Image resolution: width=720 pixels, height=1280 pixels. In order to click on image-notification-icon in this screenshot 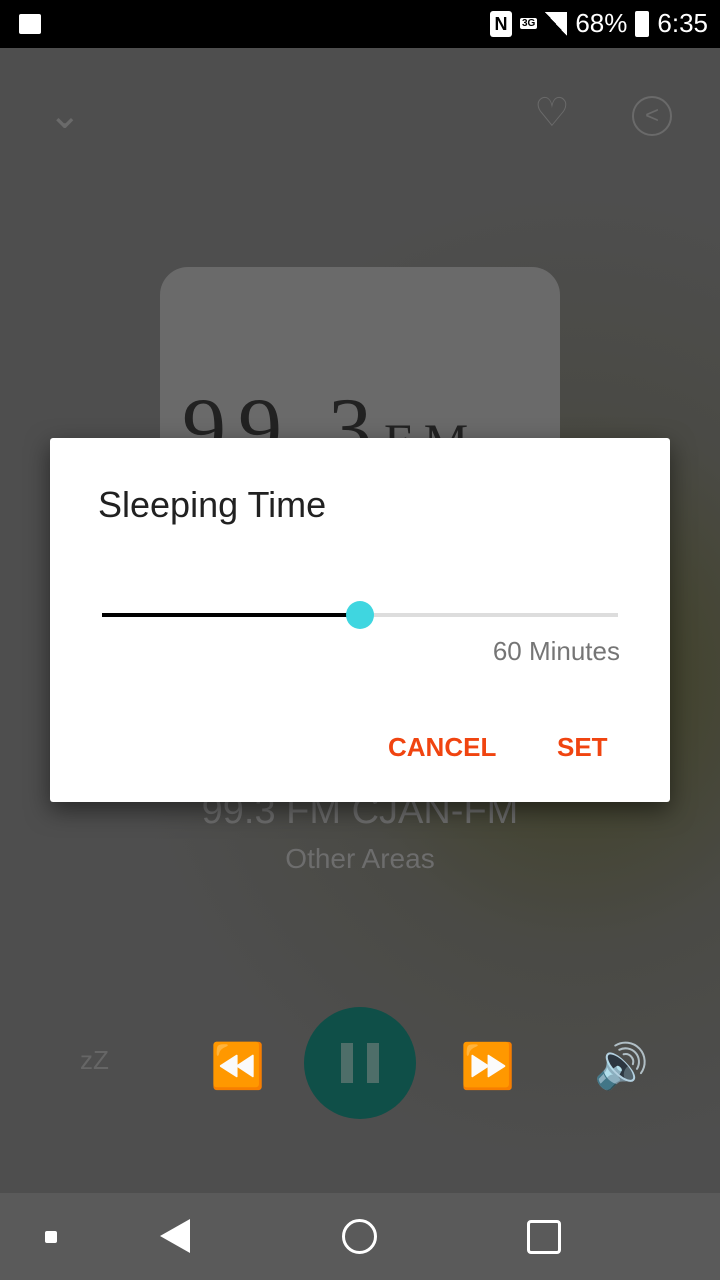, I will do `click(30, 24)`.